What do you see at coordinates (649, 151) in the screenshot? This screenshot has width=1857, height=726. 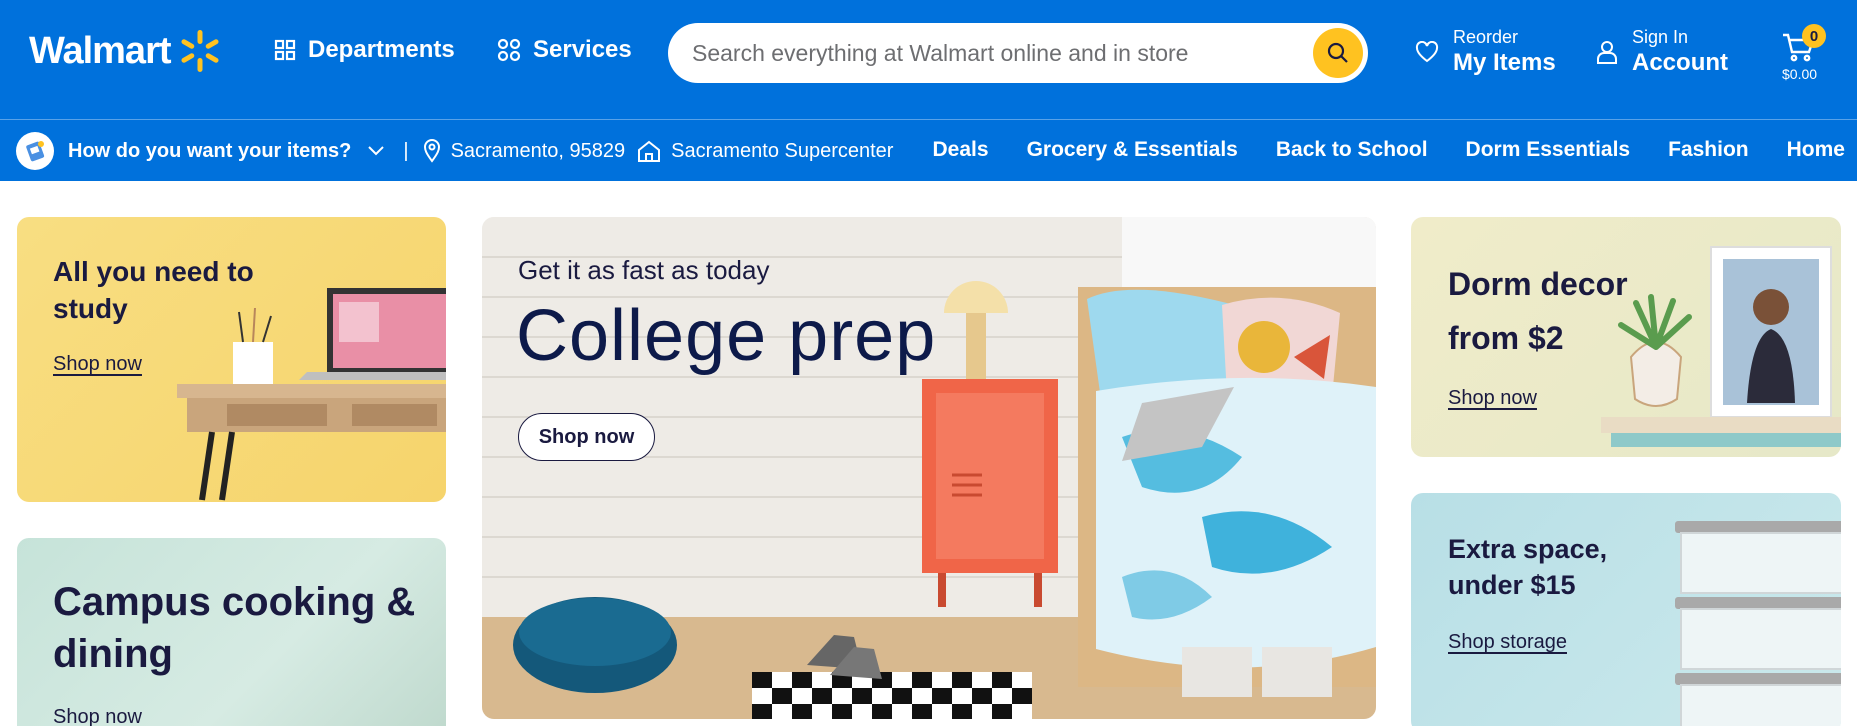 I see `store-icon` at bounding box center [649, 151].